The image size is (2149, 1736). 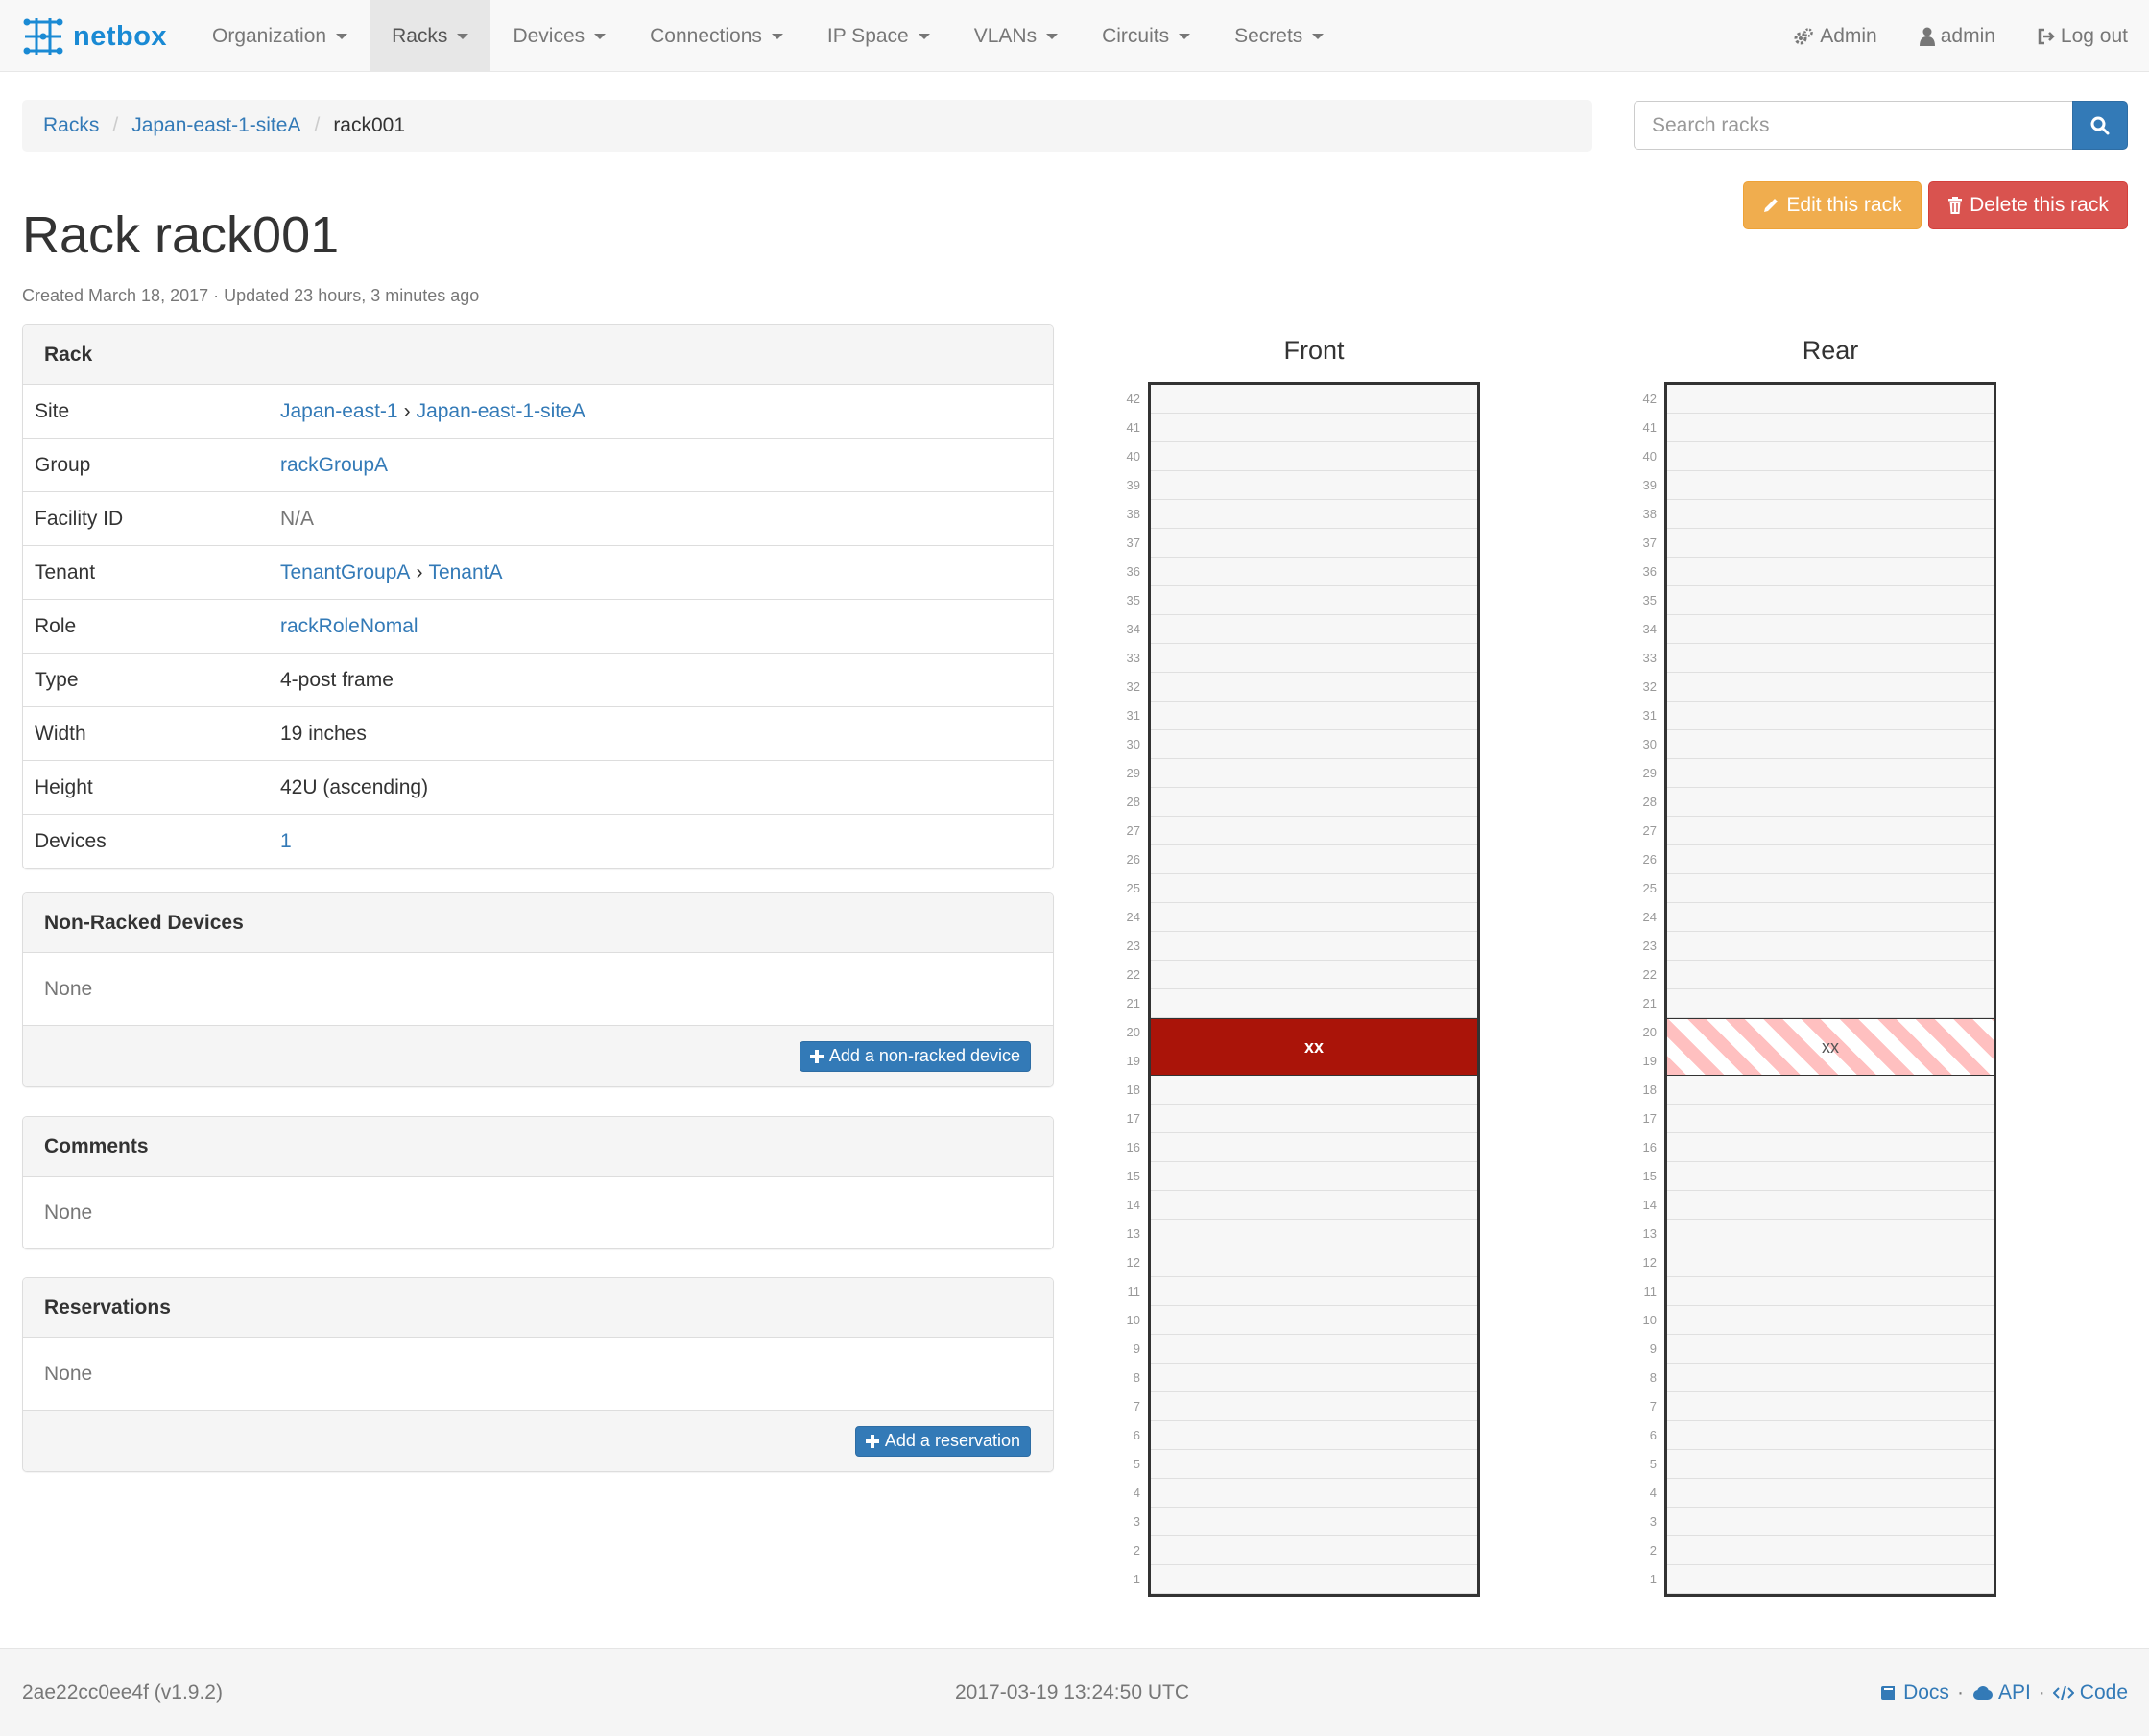 What do you see at coordinates (334, 465) in the screenshot?
I see `group-link: rackGroupA` at bounding box center [334, 465].